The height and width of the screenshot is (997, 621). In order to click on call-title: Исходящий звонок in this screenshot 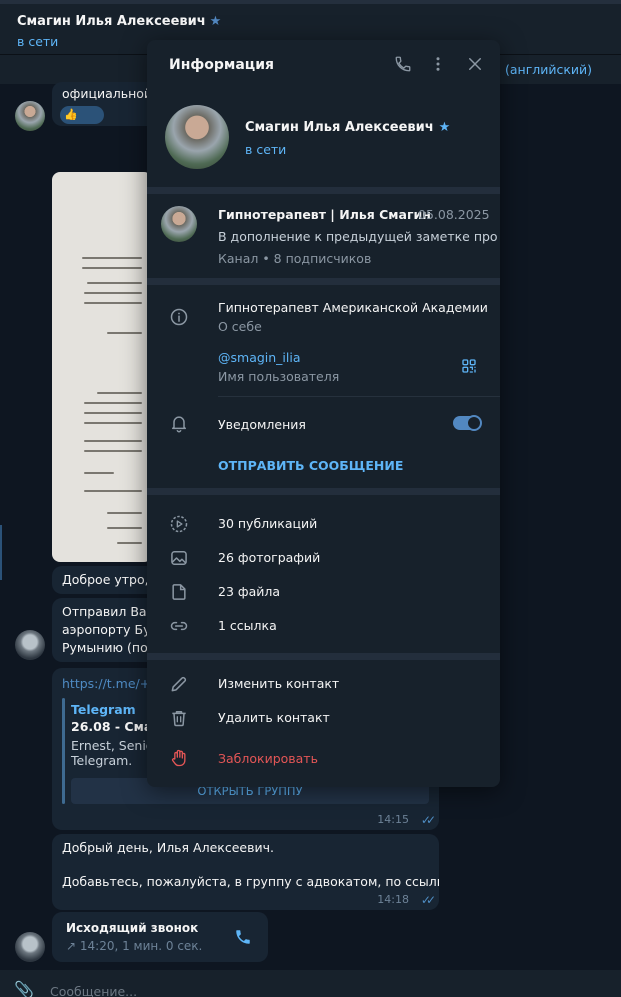, I will do `click(132, 928)`.